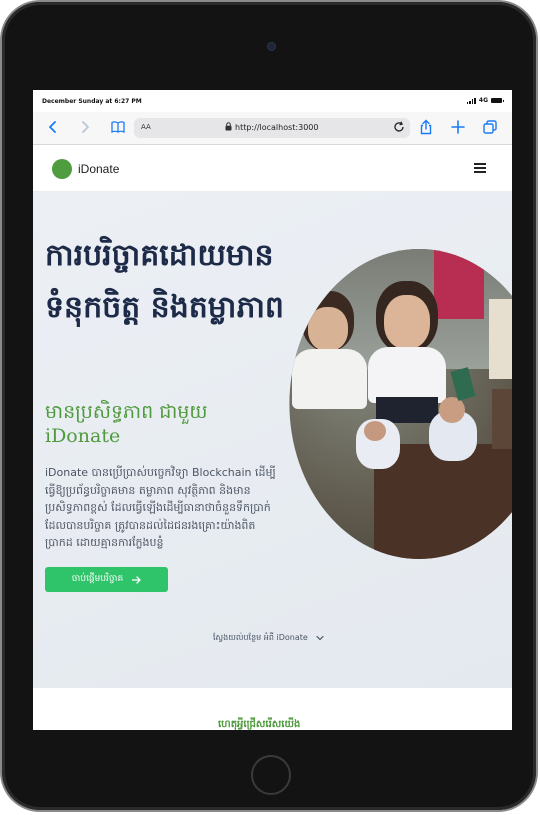 This screenshot has width=540, height=815. I want to click on hero-subtitle: មានប្រសិទ្ធភាព ជាមួយ iDonate, so click(126, 424).